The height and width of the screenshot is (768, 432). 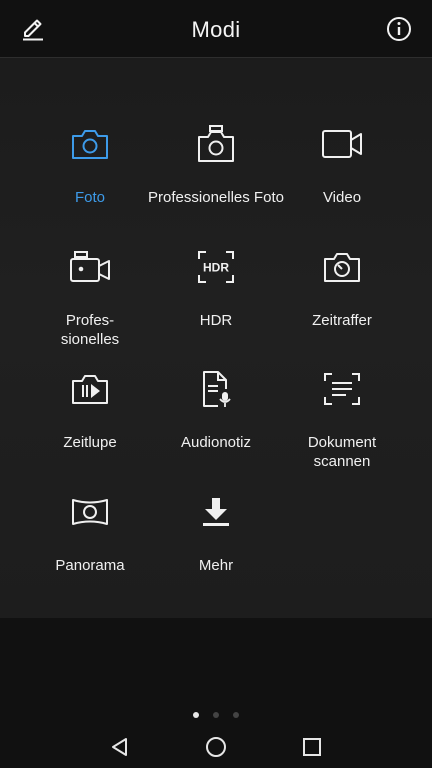 I want to click on mode-professional-video: Profes- sionelles, so click(x=90, y=294).